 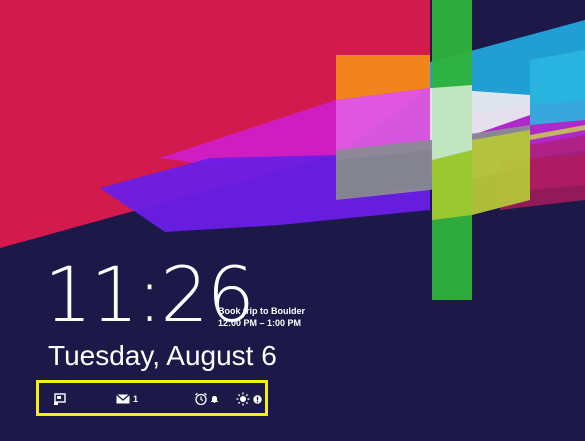 I want to click on mail-unread-count: 1, so click(x=136, y=399).